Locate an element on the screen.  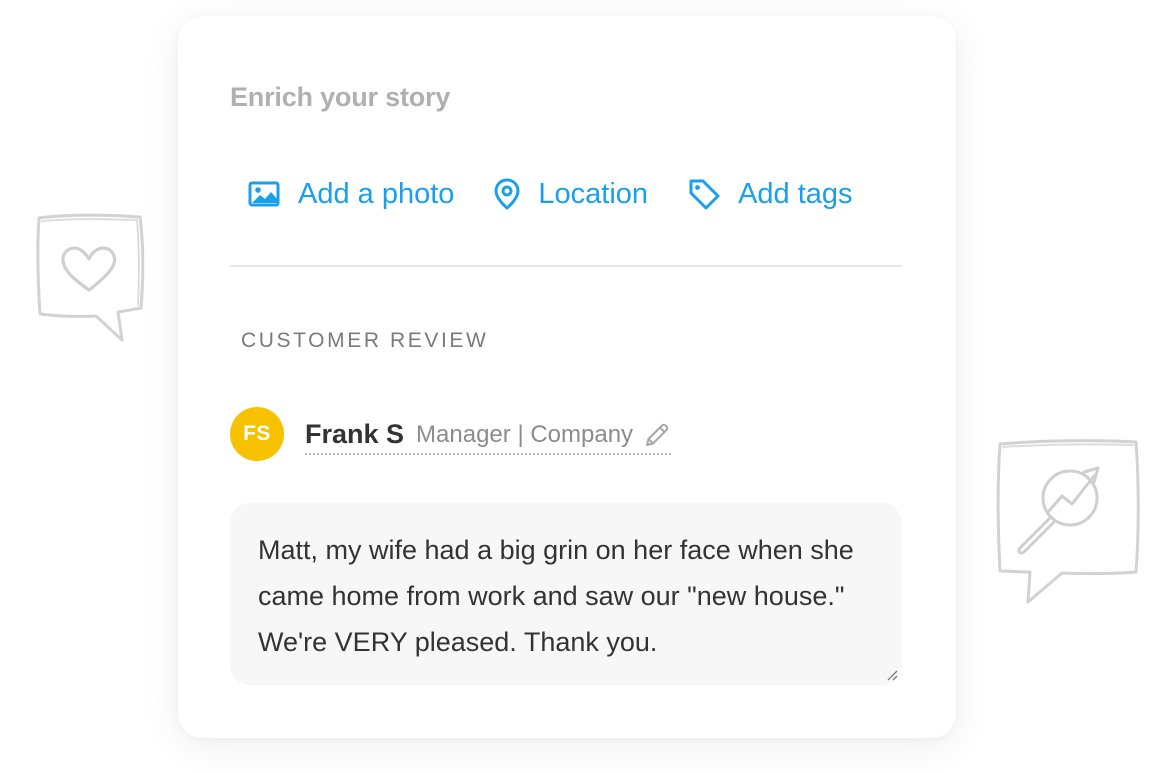
map-pin-icon is located at coordinates (507, 194).